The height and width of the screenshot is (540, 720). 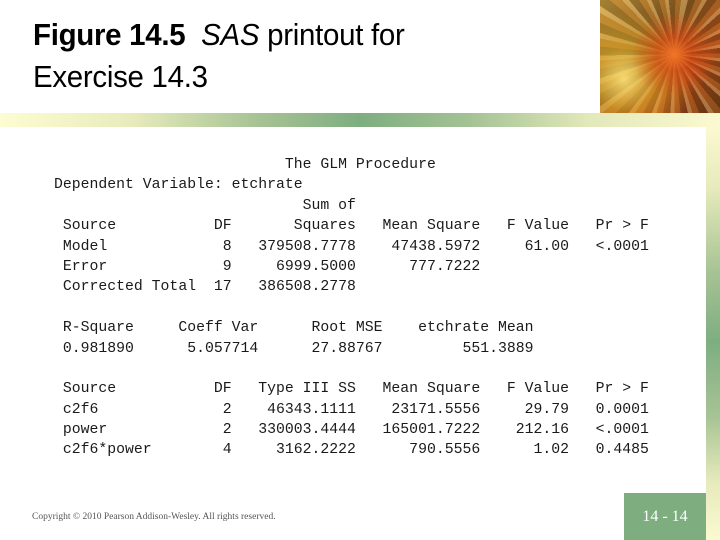 I want to click on slide-title-line-1: Figure 14.5 SAS printout for, so click(x=219, y=35).